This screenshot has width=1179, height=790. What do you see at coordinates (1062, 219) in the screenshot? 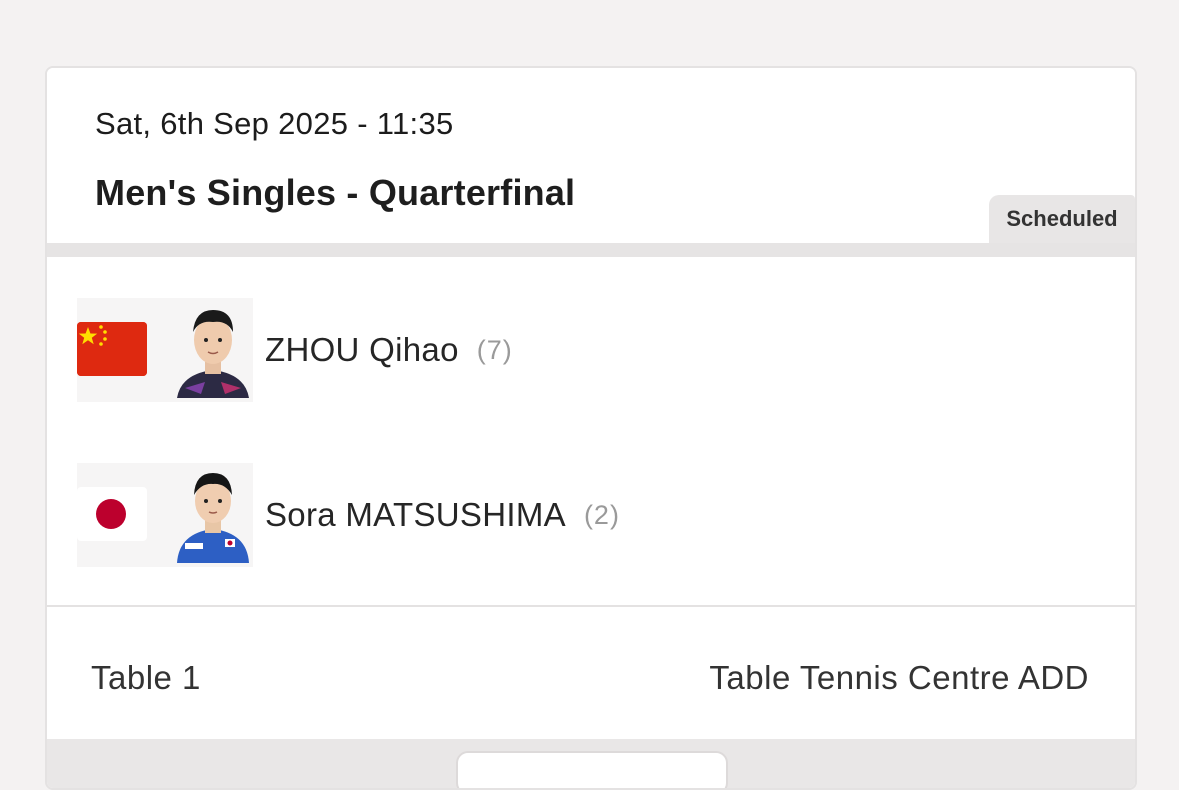
I see `status-badge: Scheduled` at bounding box center [1062, 219].